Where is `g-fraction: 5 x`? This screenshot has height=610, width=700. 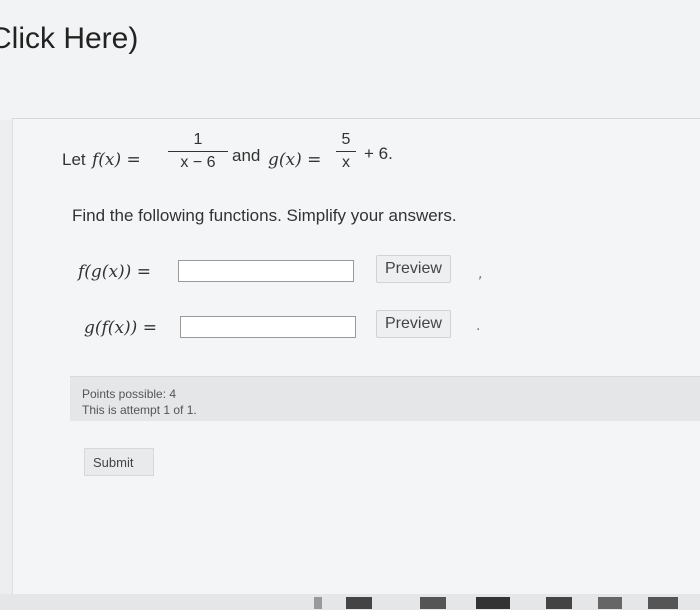
g-fraction: 5 x is located at coordinates (346, 151).